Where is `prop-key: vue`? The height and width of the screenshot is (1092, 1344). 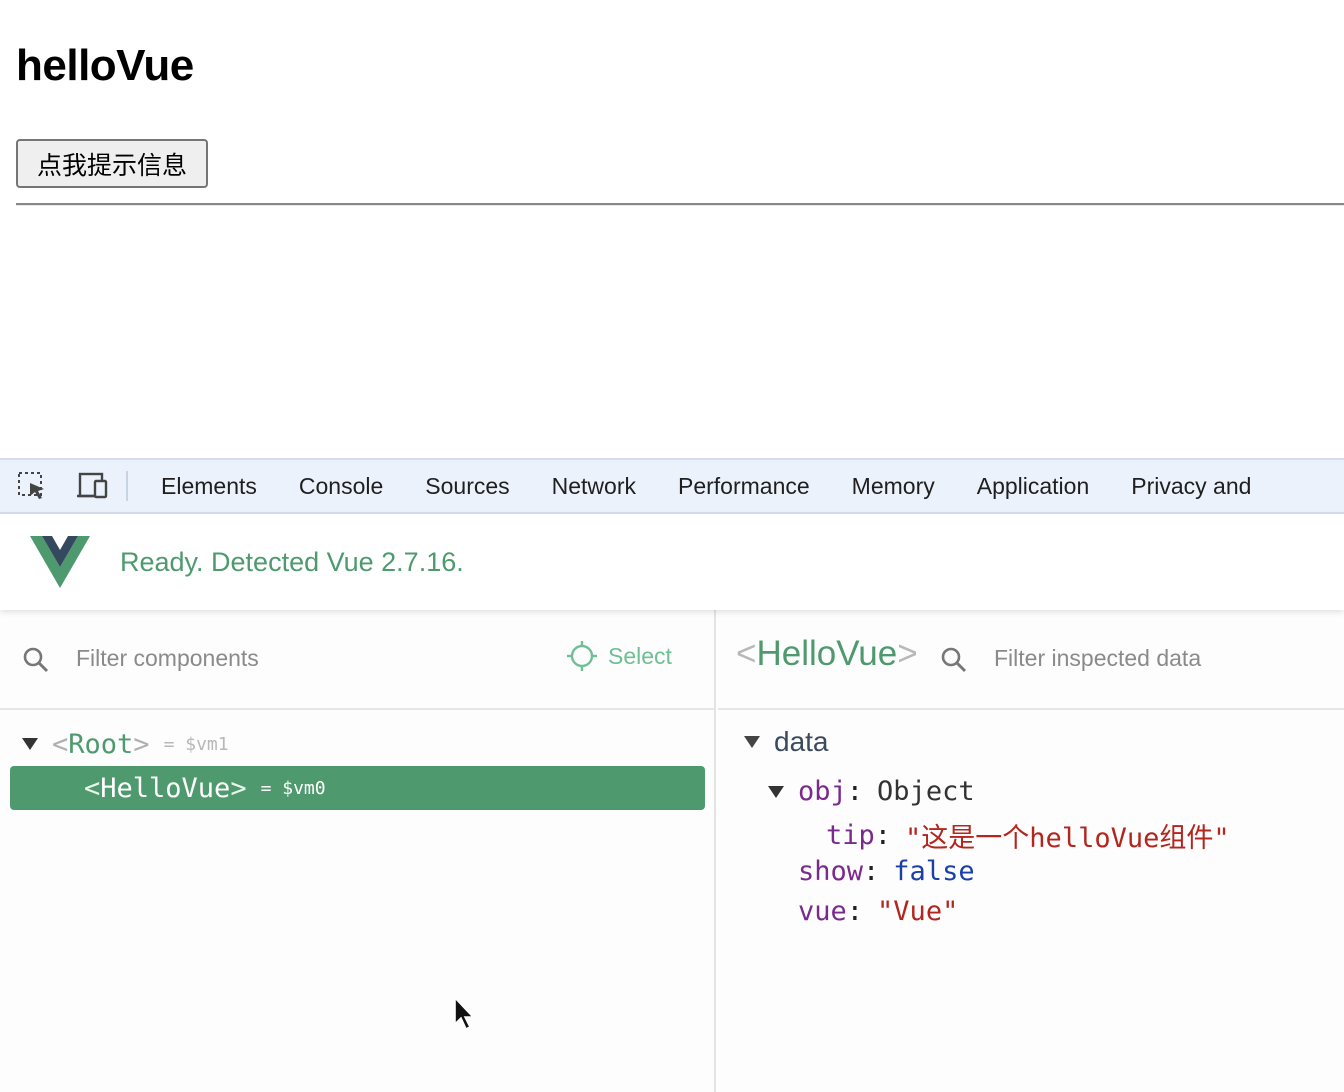
prop-key: vue is located at coordinates (822, 911).